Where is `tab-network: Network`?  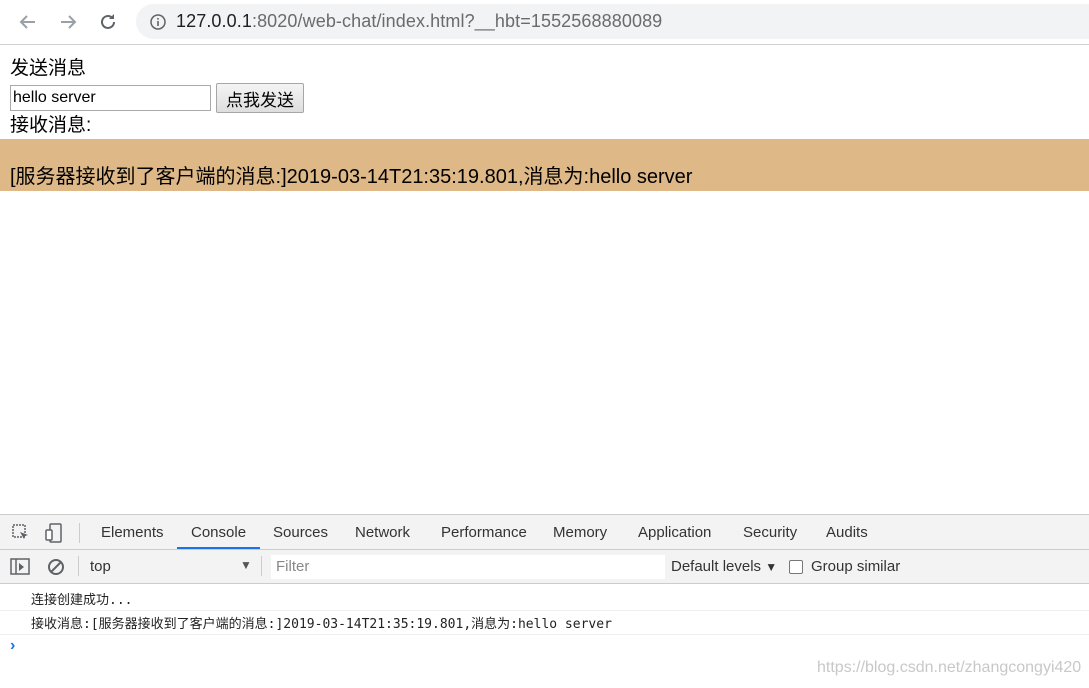 tab-network: Network is located at coordinates (382, 532).